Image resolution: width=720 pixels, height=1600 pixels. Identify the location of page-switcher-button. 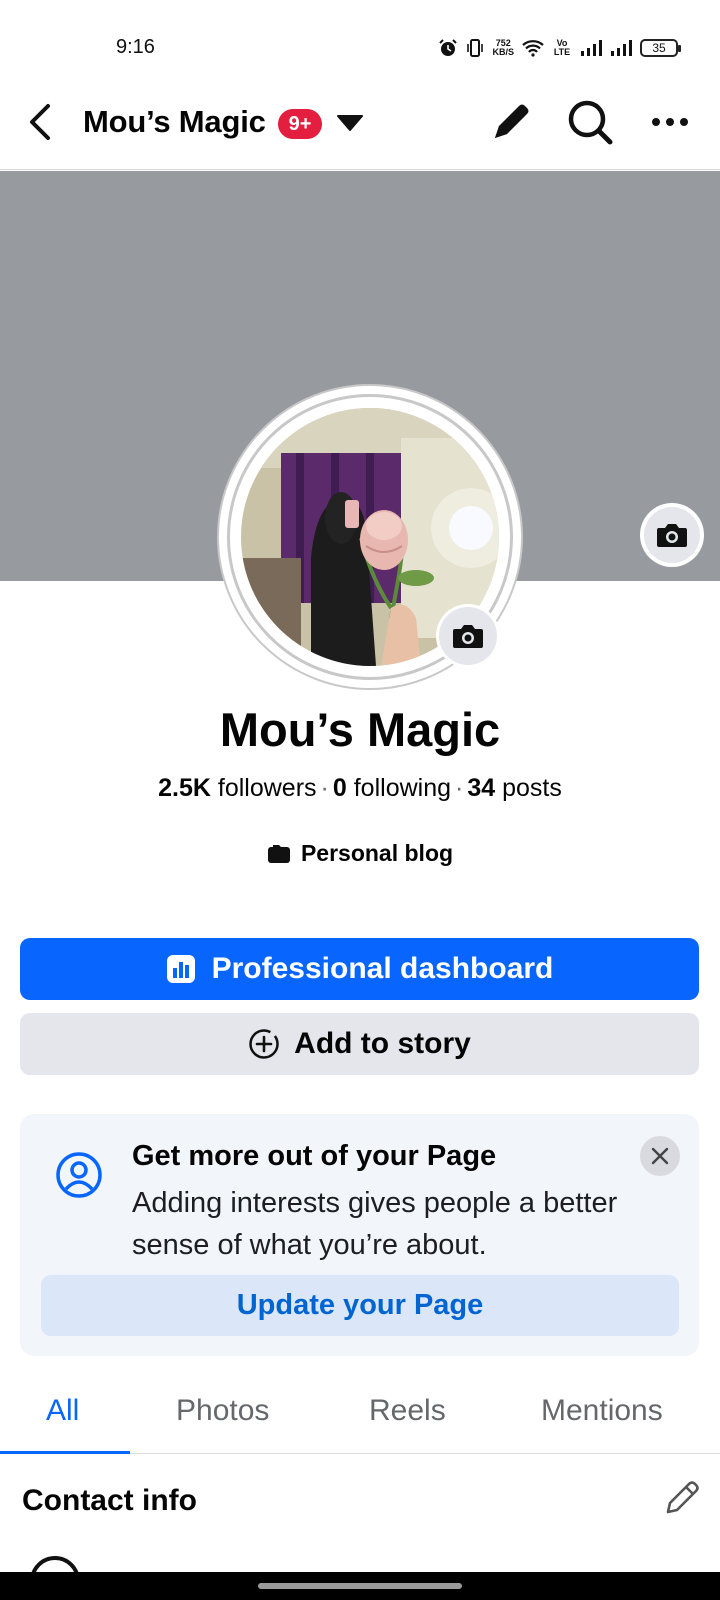
(350, 125).